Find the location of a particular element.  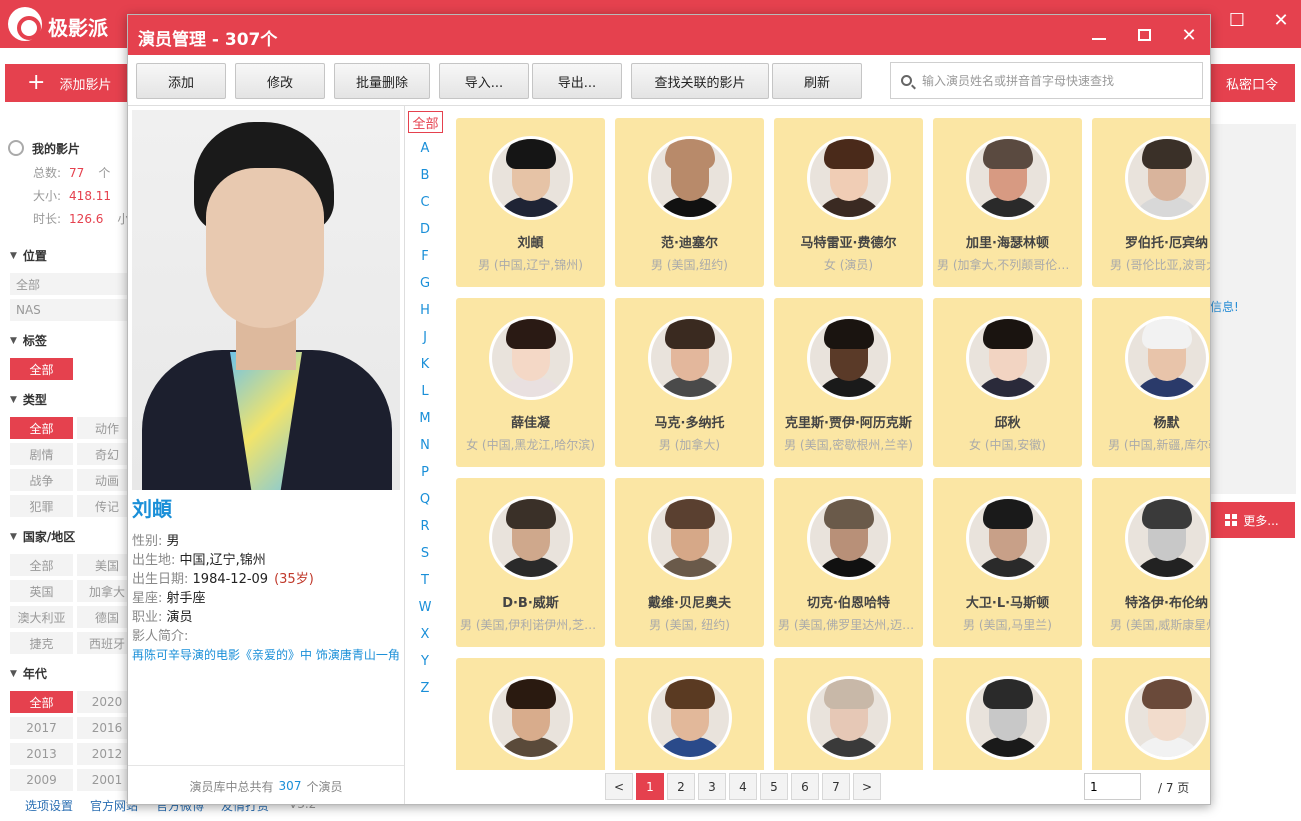

actor-card: 切克·伯恩哈特男 (美国,佛罗里达州,迈阿密) is located at coordinates (848, 562).